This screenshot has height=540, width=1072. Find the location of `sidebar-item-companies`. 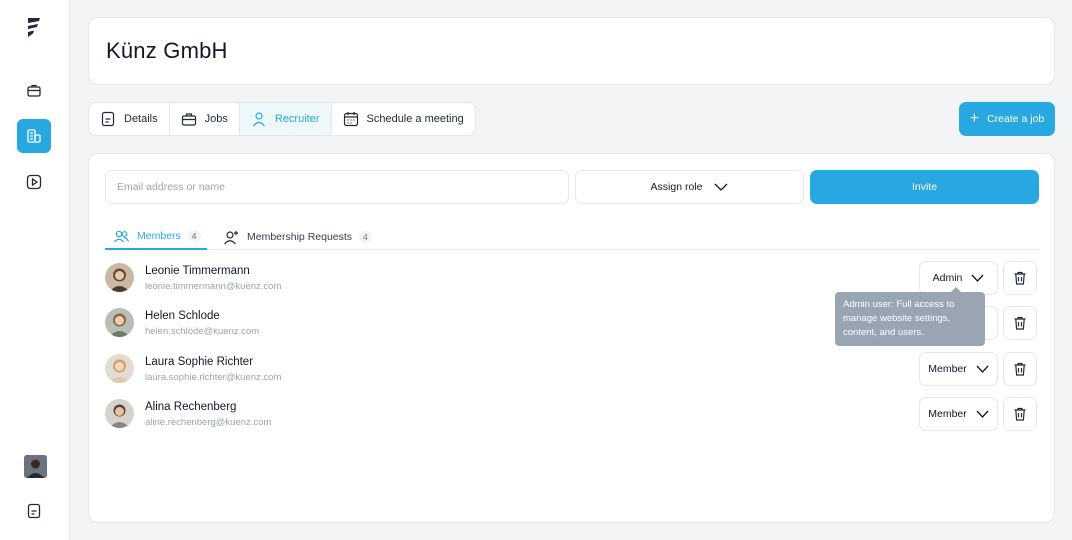

sidebar-item-companies is located at coordinates (34, 136).